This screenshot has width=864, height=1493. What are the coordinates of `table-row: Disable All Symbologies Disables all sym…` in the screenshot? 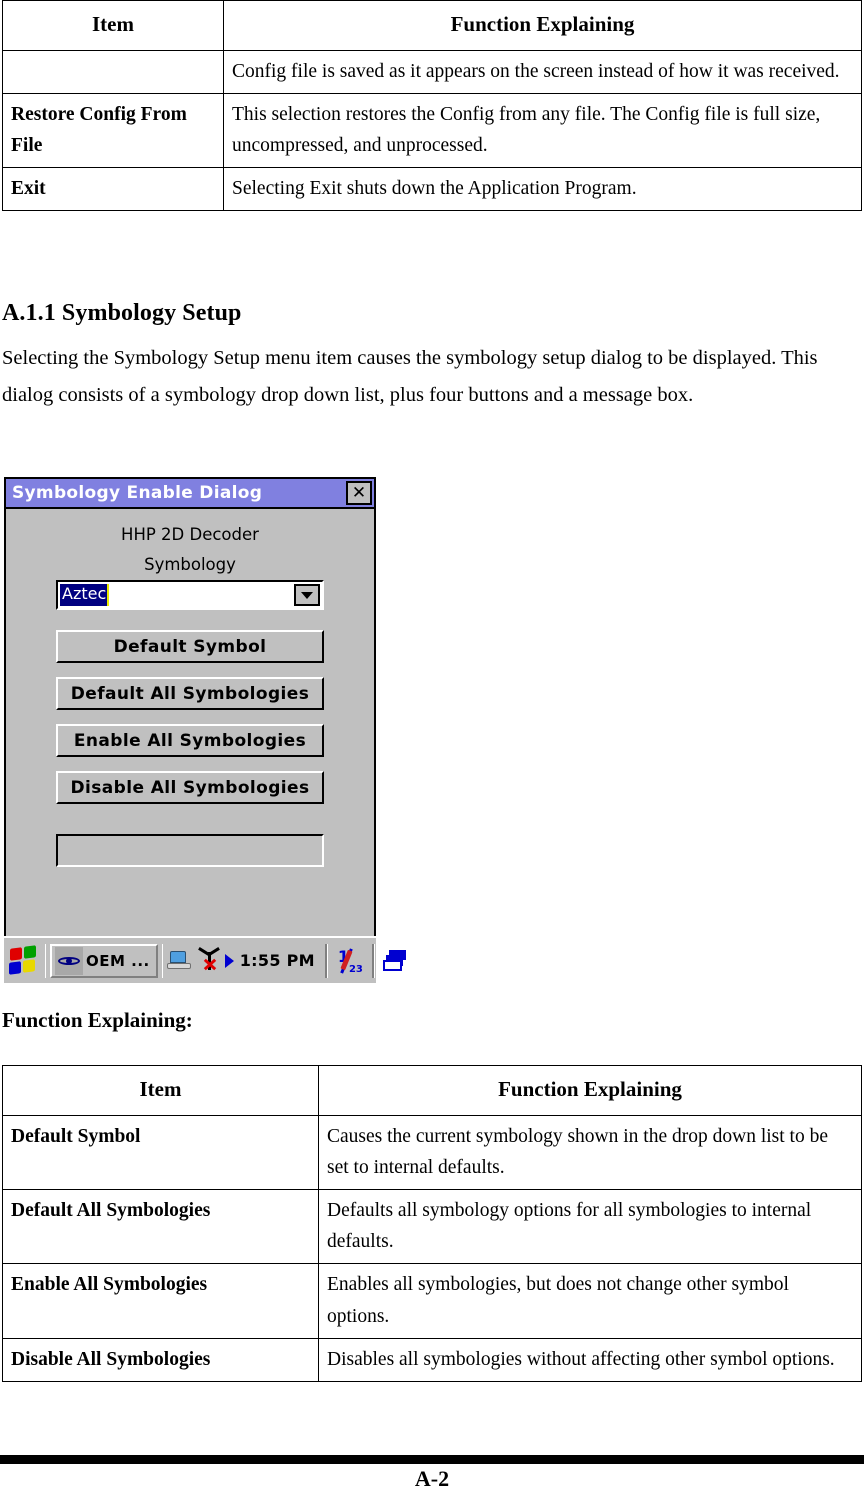 It's located at (432, 1359).